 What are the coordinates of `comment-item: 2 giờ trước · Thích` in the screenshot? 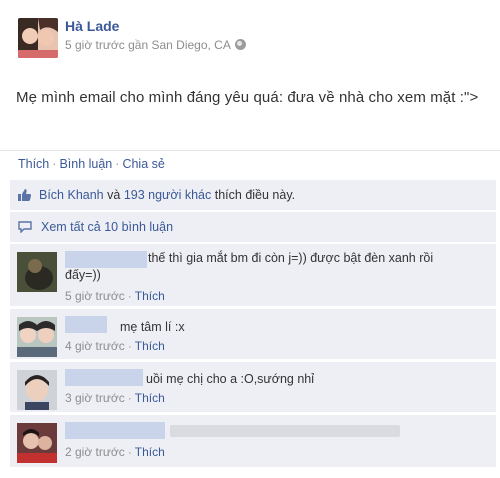 It's located at (253, 441).